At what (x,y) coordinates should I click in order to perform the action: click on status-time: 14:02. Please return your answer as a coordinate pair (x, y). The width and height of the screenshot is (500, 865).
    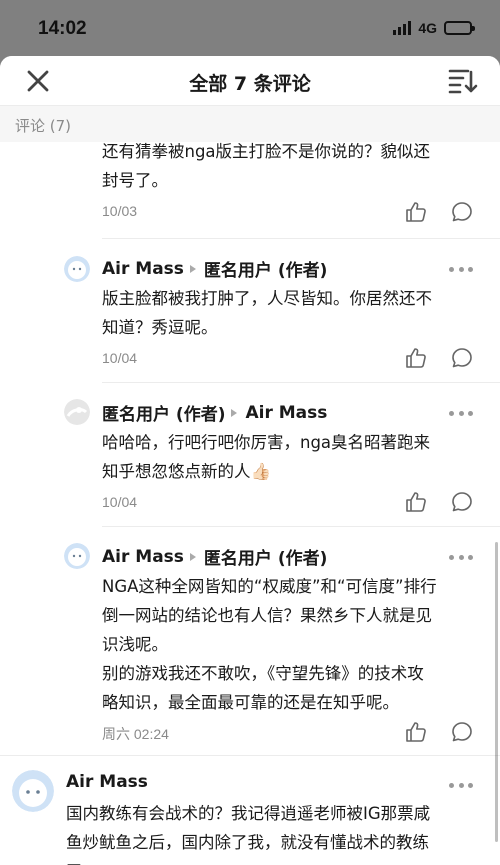
    Looking at the image, I should click on (62, 28).